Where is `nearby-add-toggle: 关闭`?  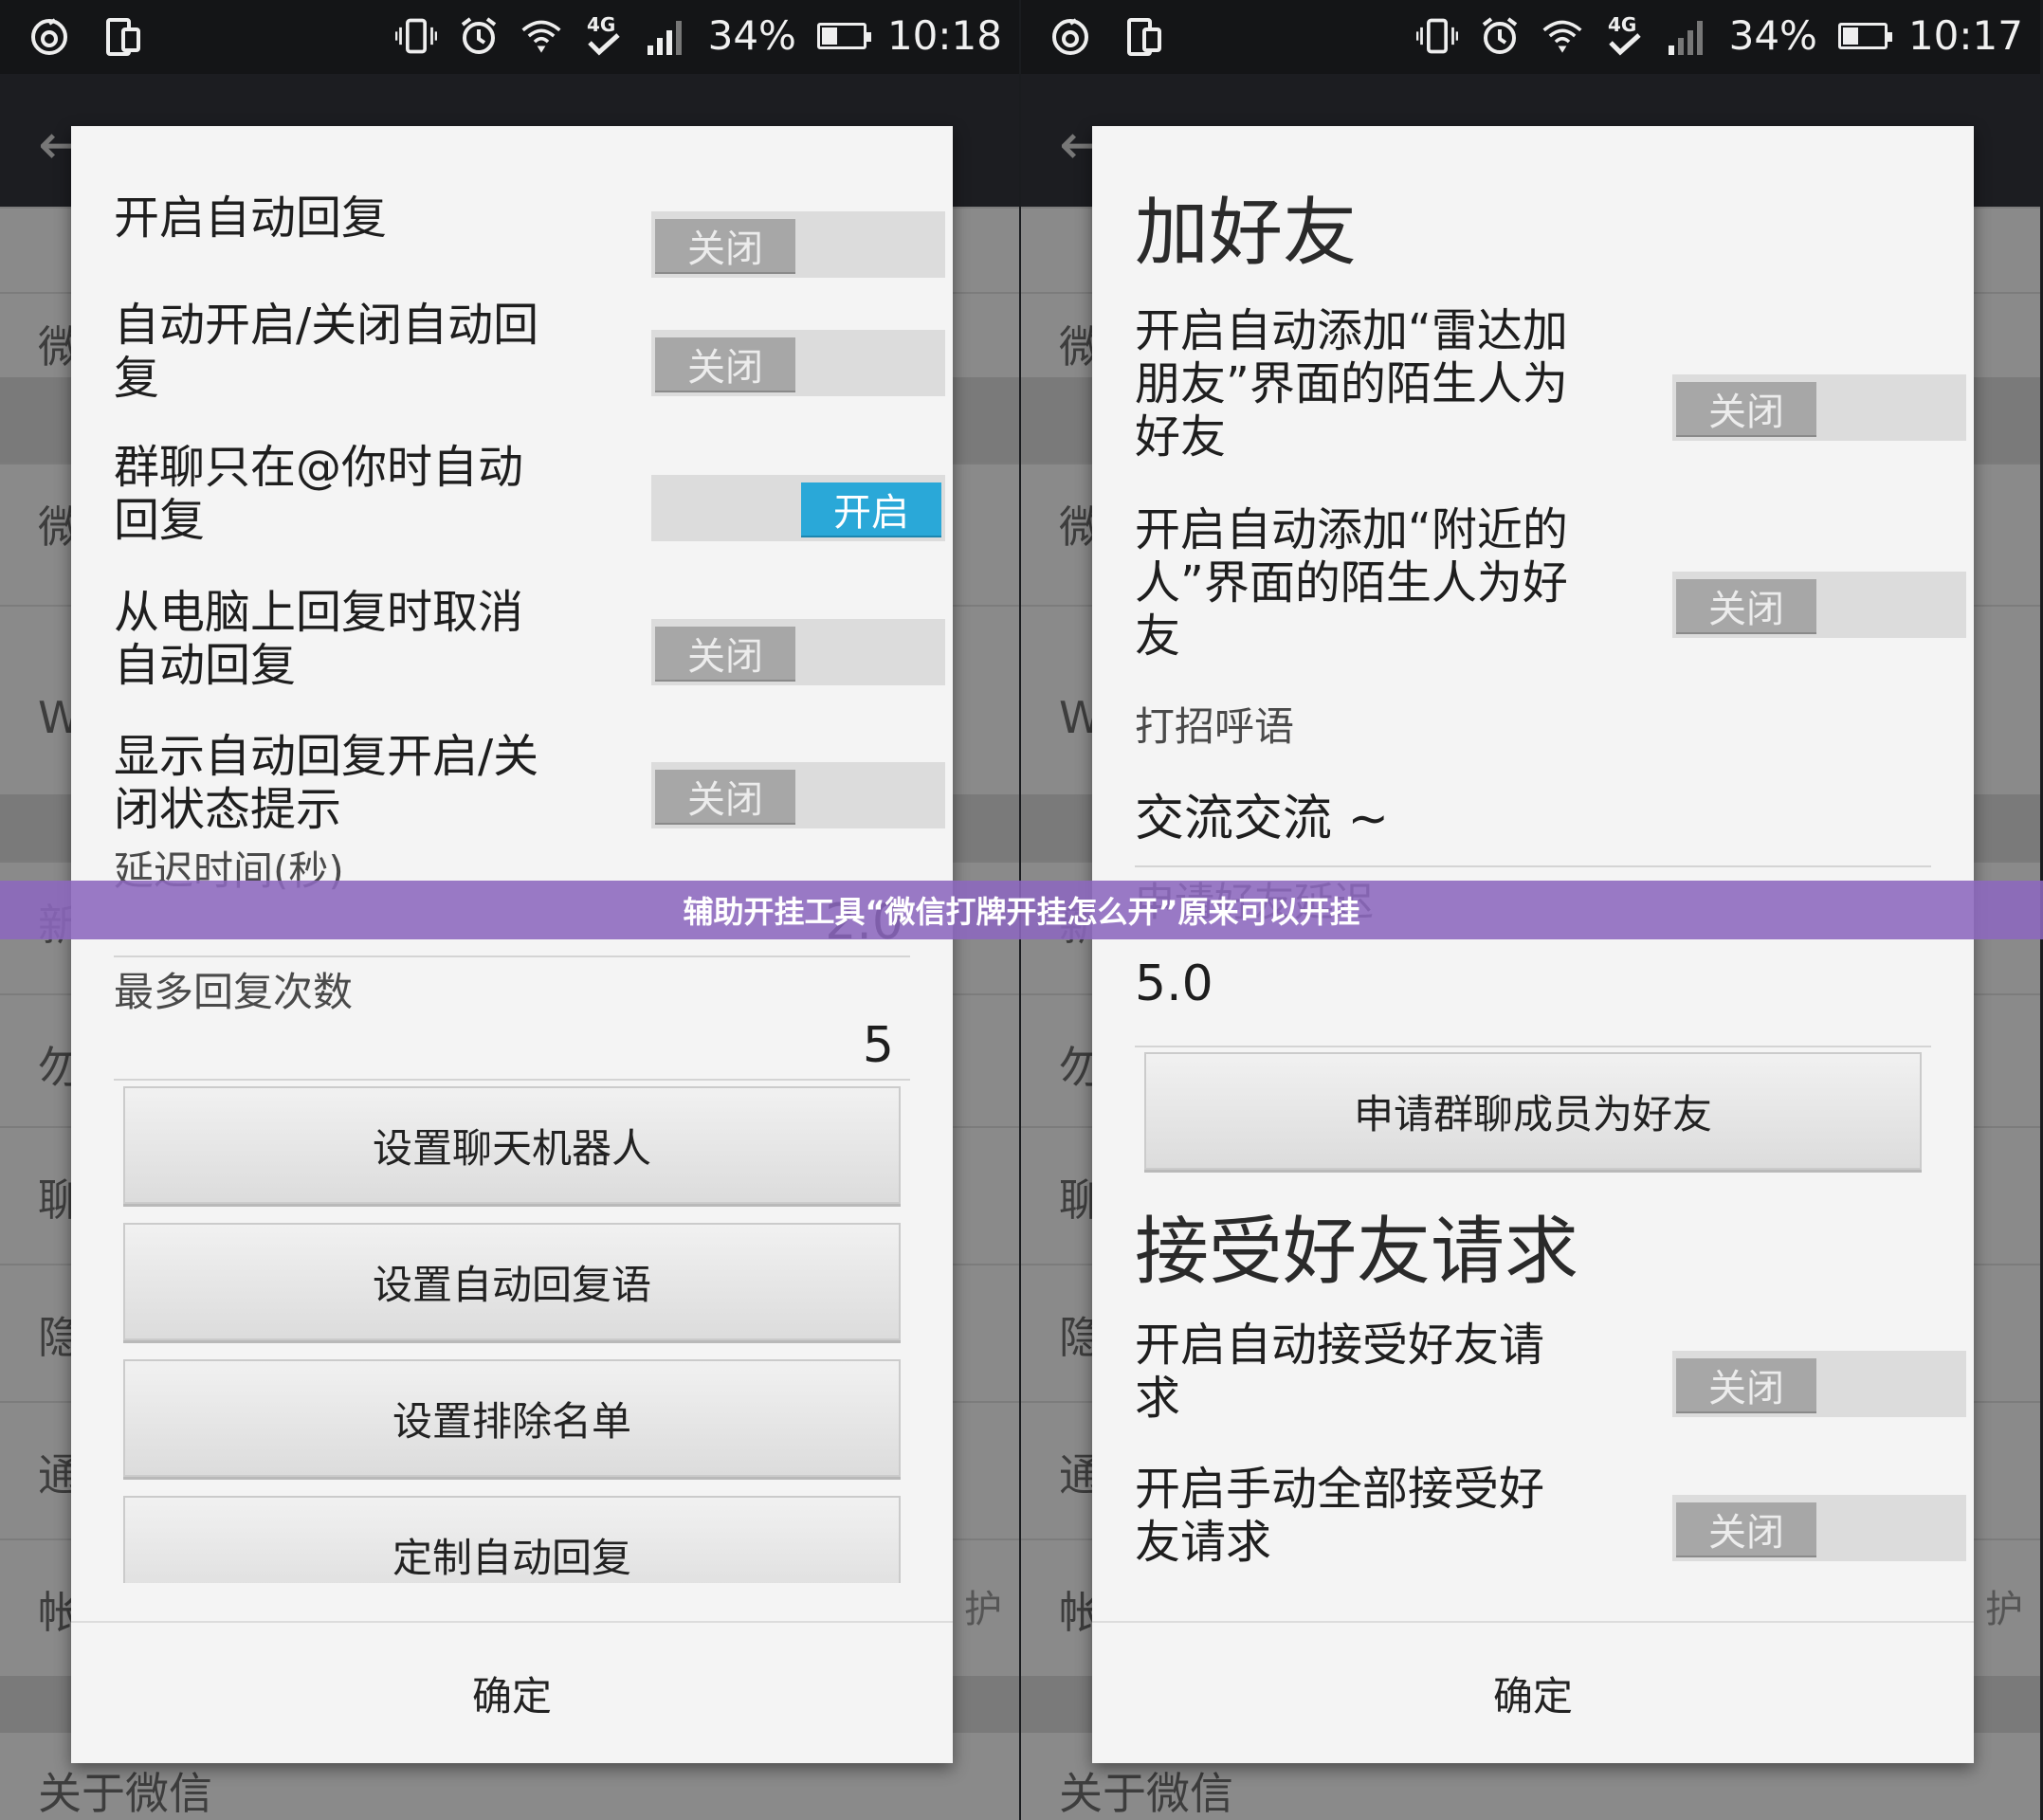 nearby-add-toggle: 关闭 is located at coordinates (1819, 605).